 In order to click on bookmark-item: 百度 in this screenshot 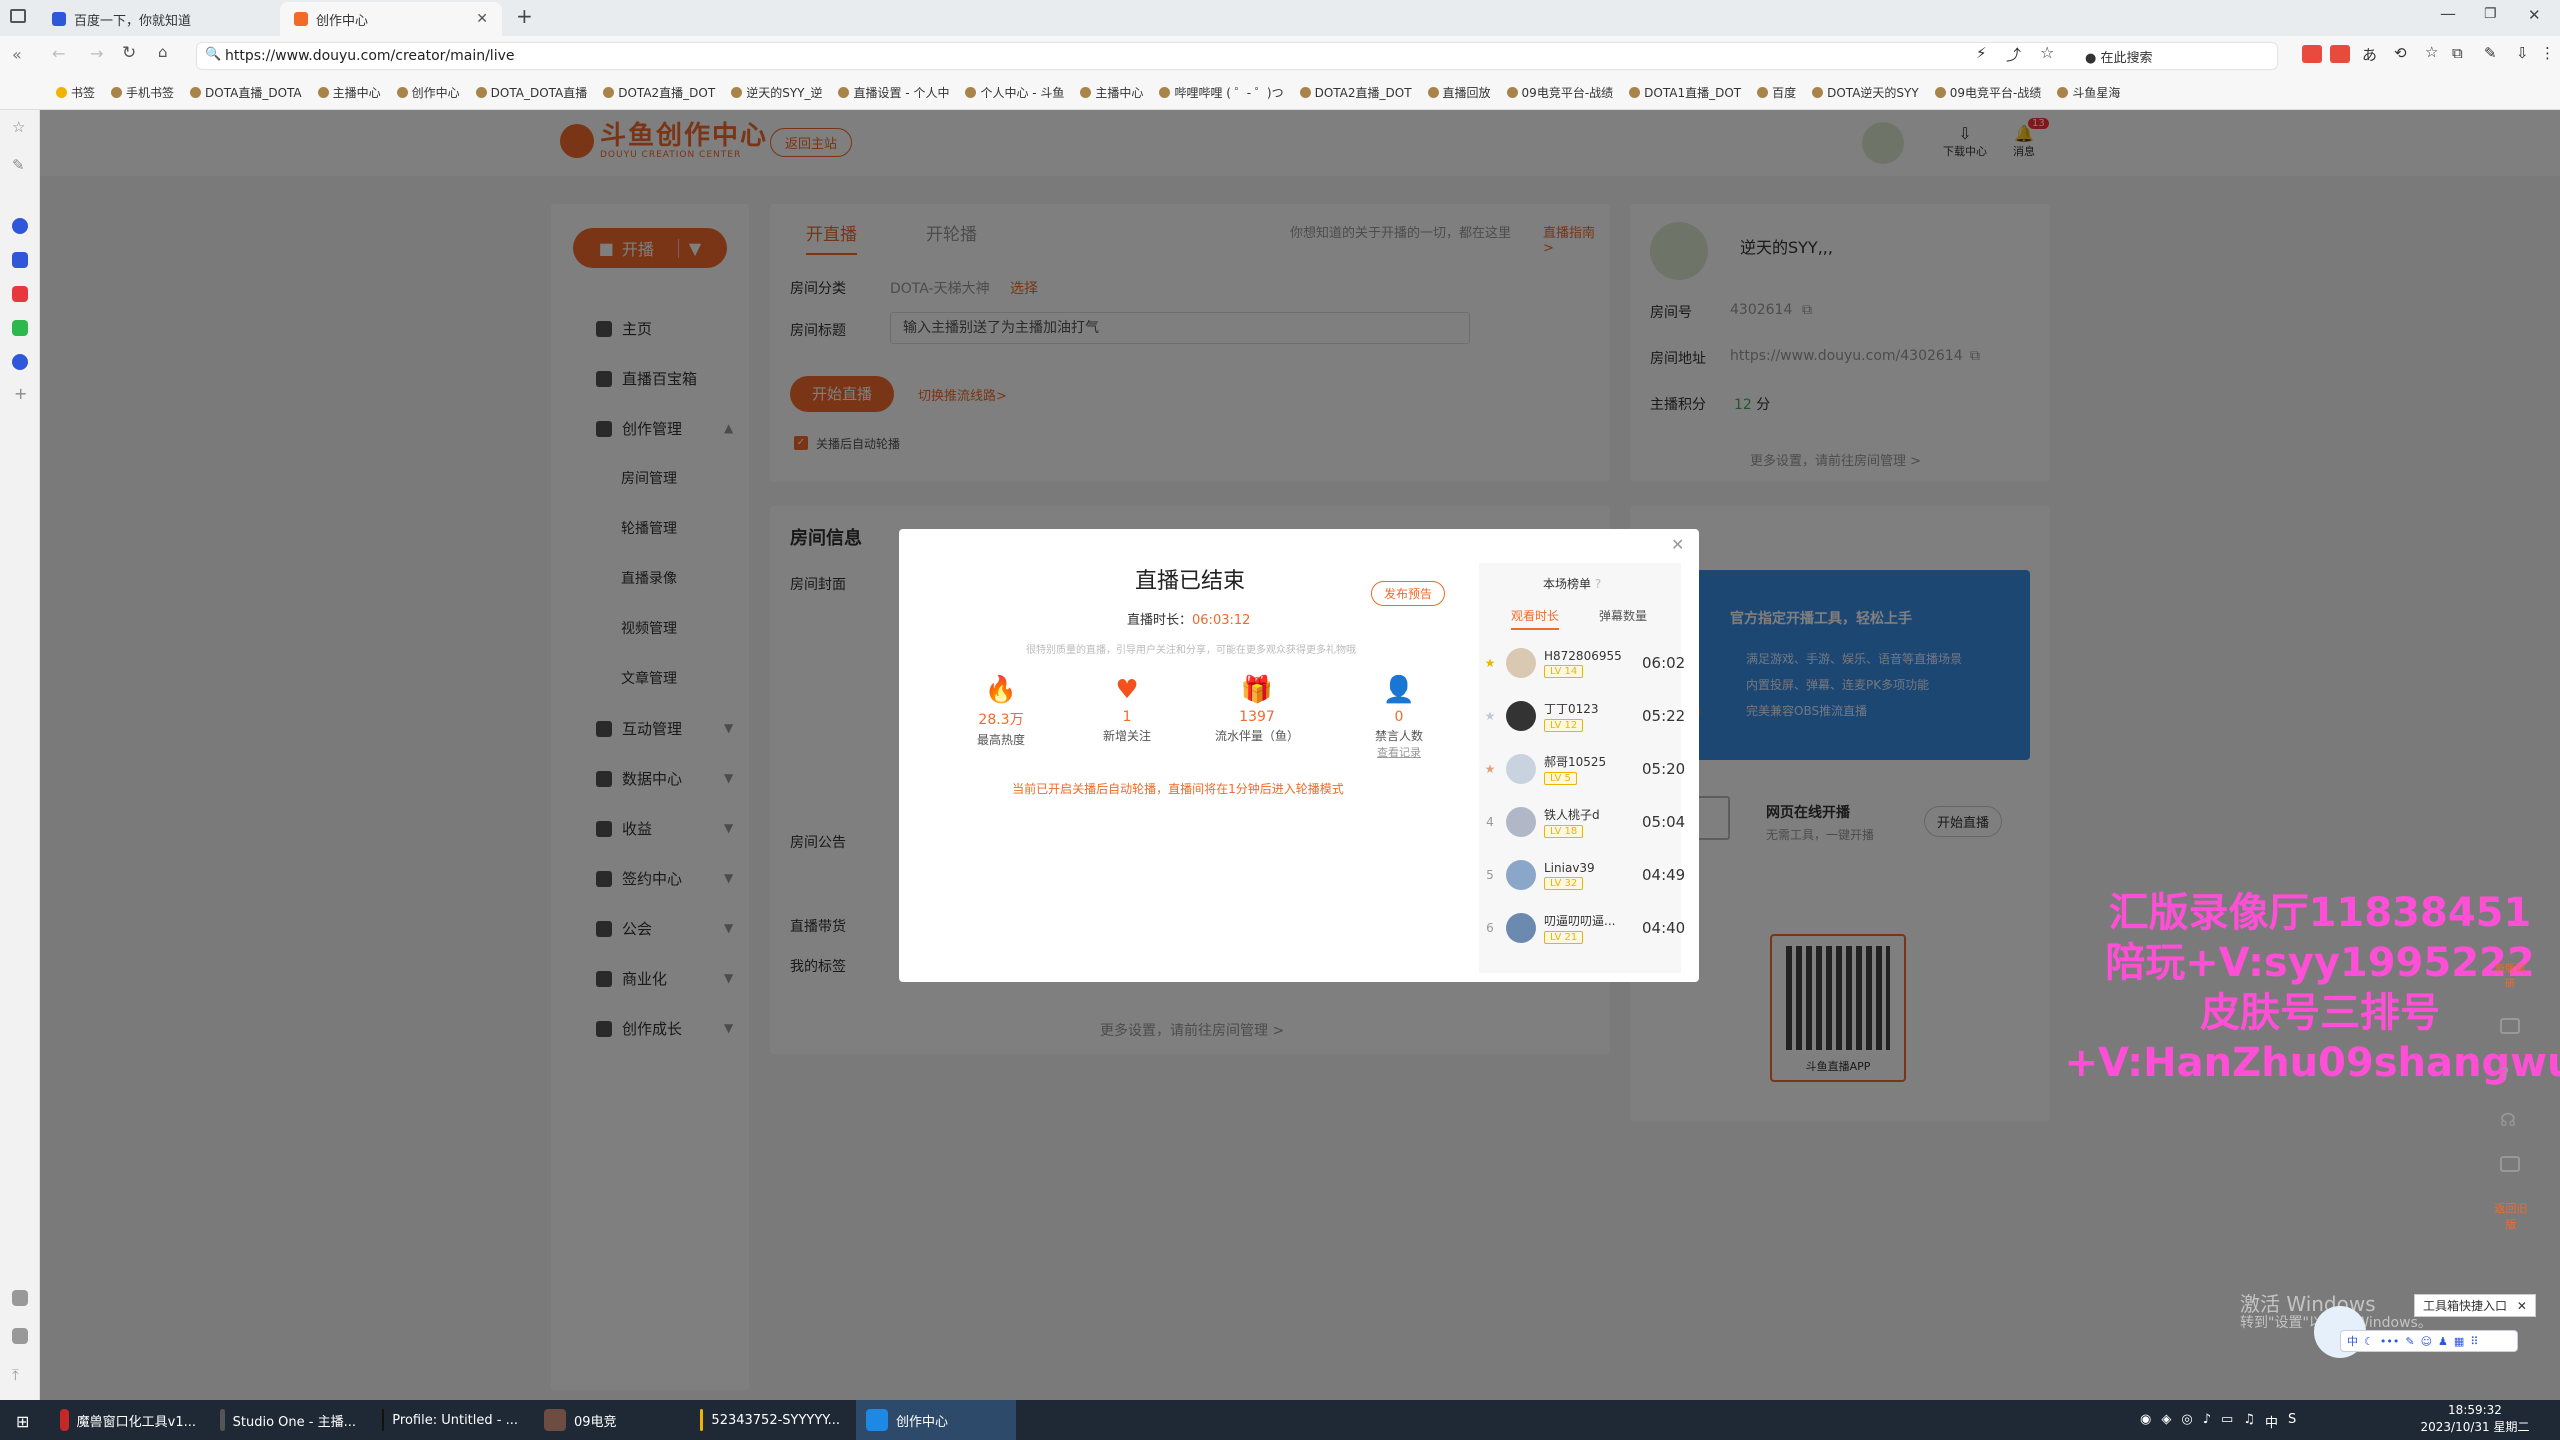, I will do `click(1776, 92)`.